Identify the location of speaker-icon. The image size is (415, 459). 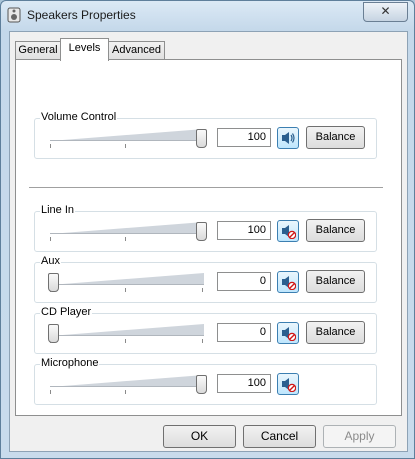
(288, 138).